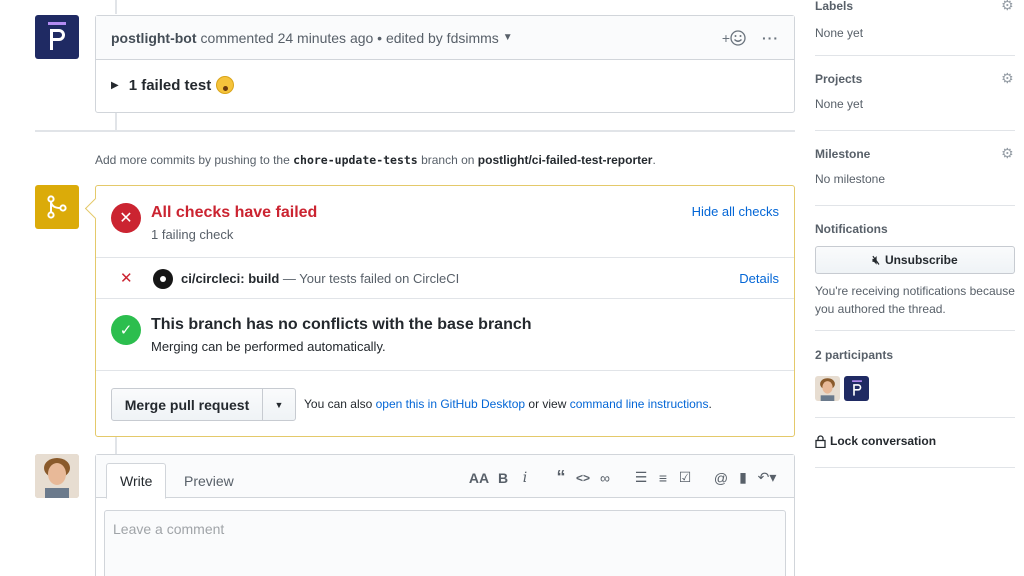 The image size is (1024, 576). What do you see at coordinates (605, 478) in the screenshot?
I see `link-icon: ∞` at bounding box center [605, 478].